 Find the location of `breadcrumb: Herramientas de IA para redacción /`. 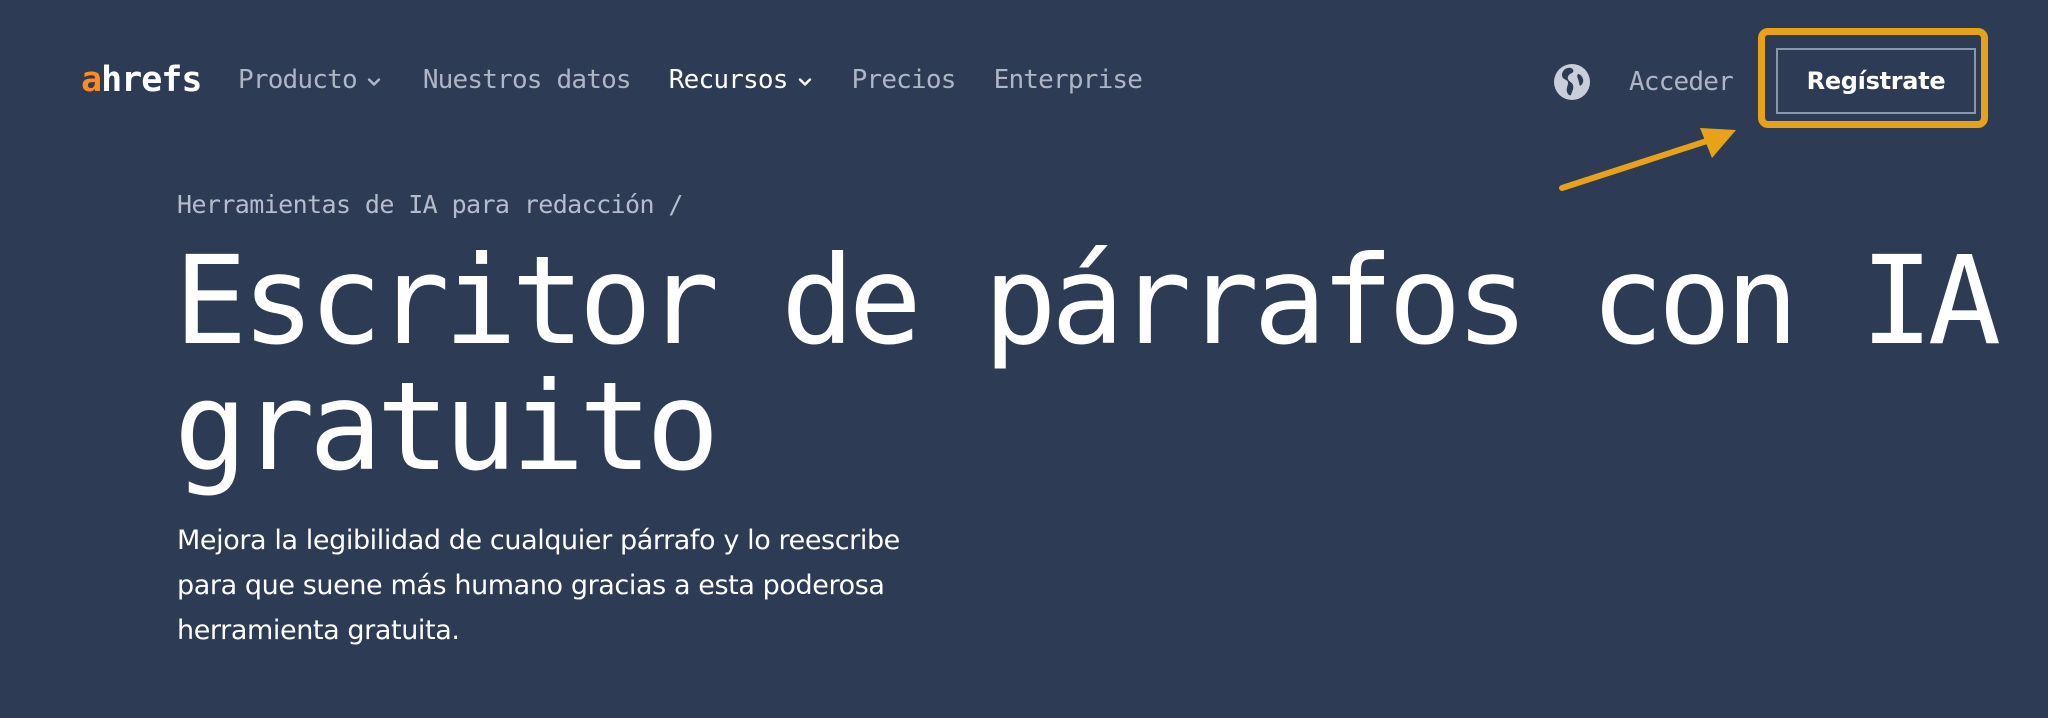

breadcrumb: Herramientas de IA para redacción / is located at coordinates (430, 204).